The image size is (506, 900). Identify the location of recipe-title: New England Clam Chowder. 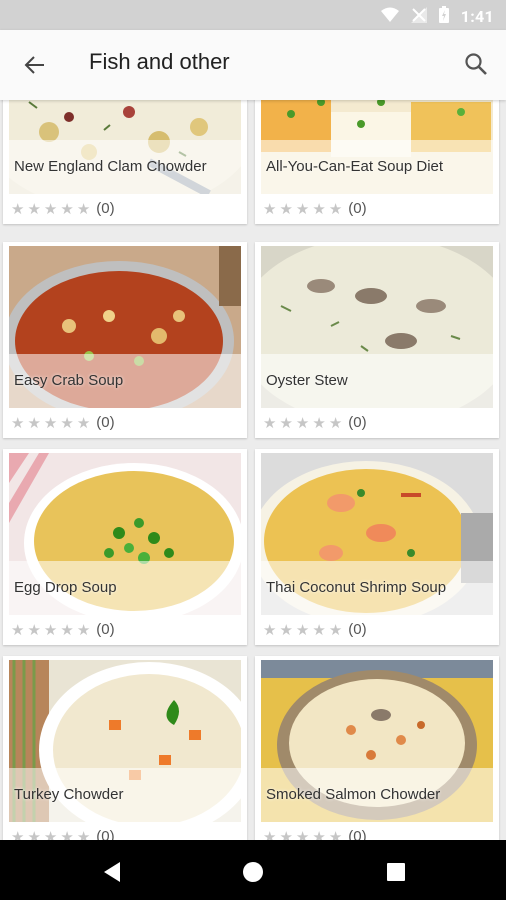
(110, 166).